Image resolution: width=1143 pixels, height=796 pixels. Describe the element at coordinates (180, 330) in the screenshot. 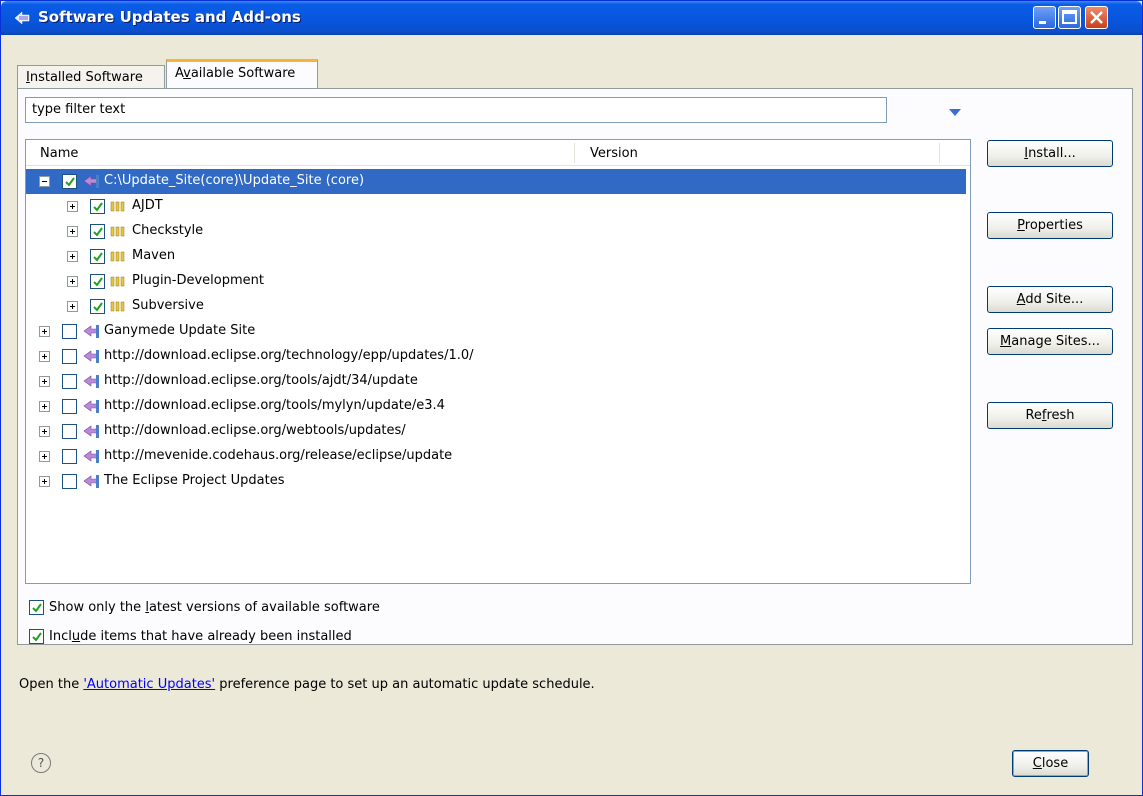

I see `tree-row-label: Ganymede Update Site` at that location.